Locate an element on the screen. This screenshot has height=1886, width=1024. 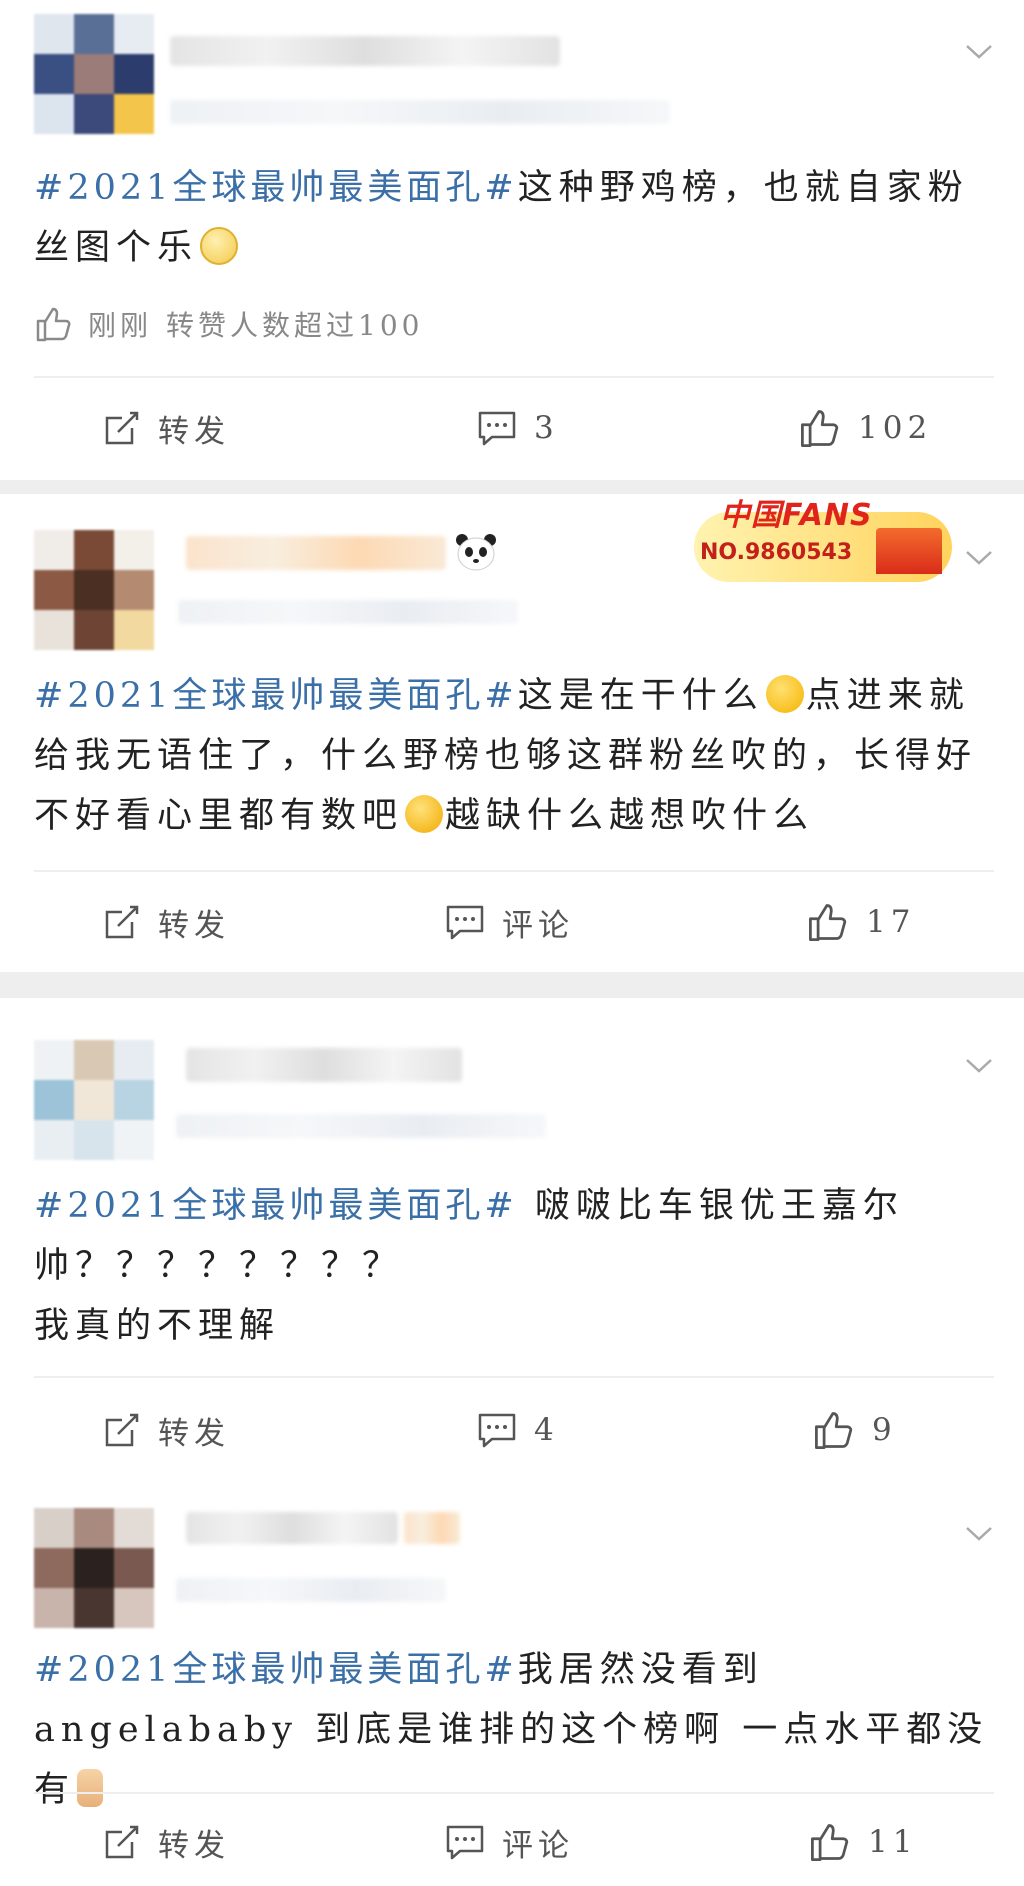
comment-count: 4 is located at coordinates (546, 1430).